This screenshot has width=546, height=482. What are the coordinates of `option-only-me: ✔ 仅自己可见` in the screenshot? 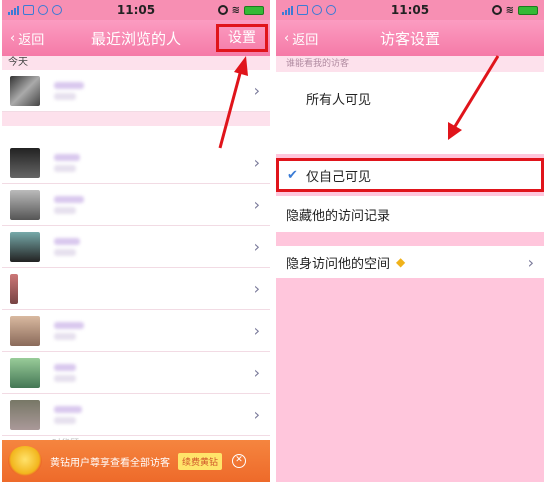 It's located at (410, 175).